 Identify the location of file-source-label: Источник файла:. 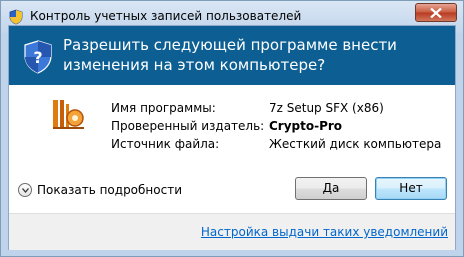
(165, 144).